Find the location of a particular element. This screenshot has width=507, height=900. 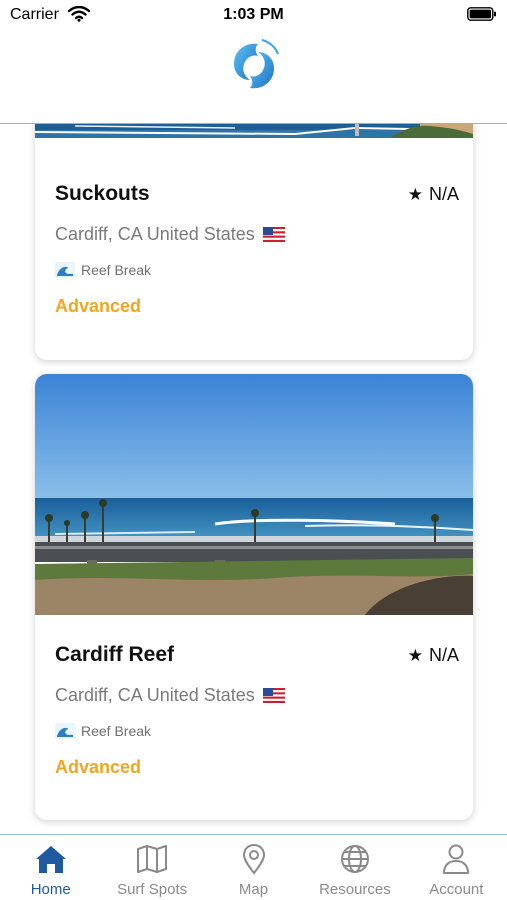

tab-resources: Resources is located at coordinates (354, 867).